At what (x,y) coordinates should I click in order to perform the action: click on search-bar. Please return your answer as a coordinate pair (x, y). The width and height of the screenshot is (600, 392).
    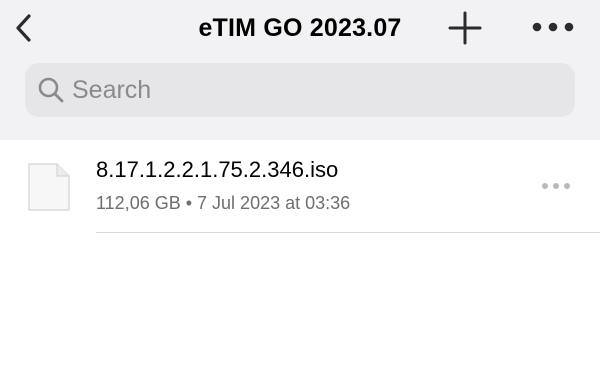
    Looking at the image, I should click on (300, 90).